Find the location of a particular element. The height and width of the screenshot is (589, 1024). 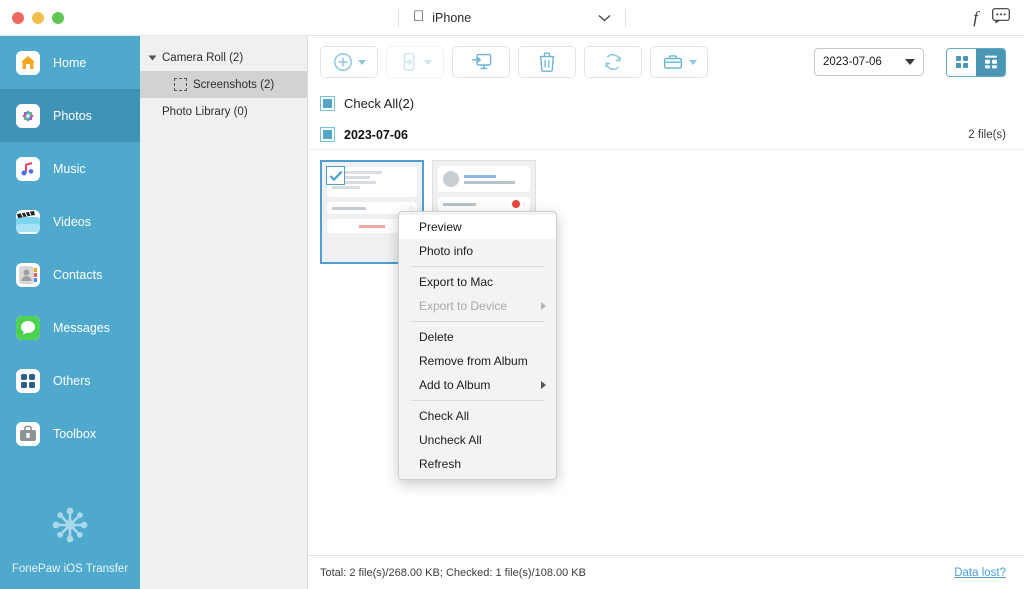

detail-view-button is located at coordinates (990, 62).